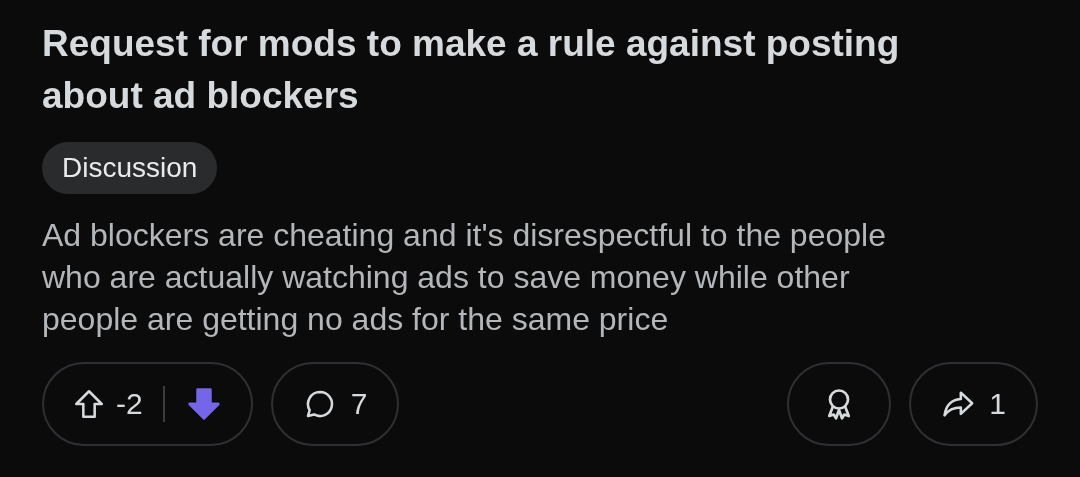  What do you see at coordinates (130, 168) in the screenshot?
I see `flair-tag: Discussion` at bounding box center [130, 168].